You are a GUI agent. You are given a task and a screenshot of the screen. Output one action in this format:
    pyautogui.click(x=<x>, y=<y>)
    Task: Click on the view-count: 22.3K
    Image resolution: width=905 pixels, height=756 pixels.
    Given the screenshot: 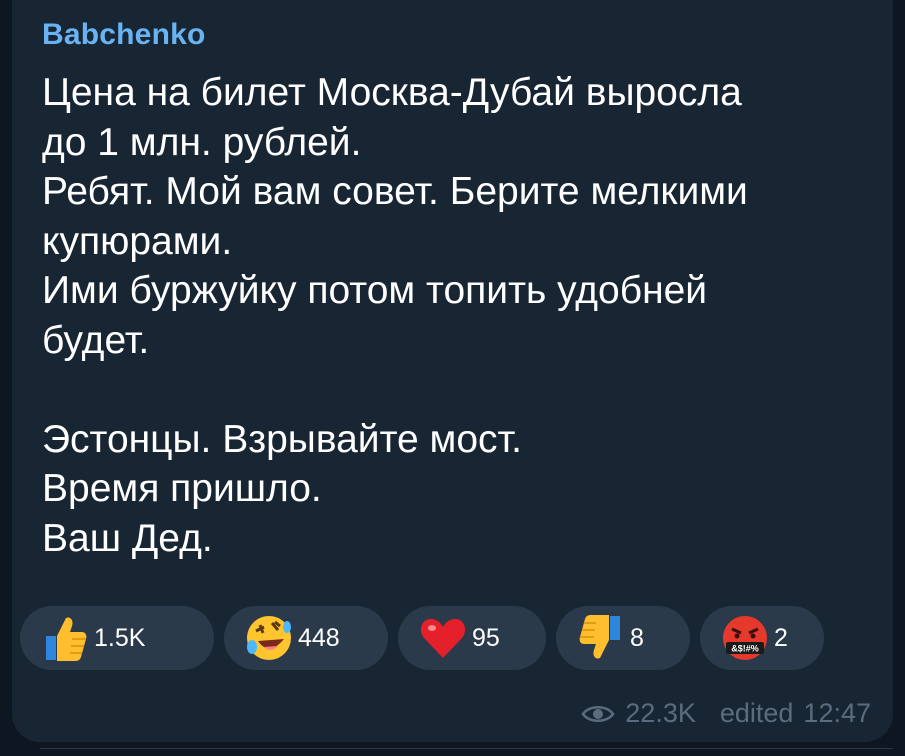 What is the action you would take?
    pyautogui.click(x=660, y=713)
    